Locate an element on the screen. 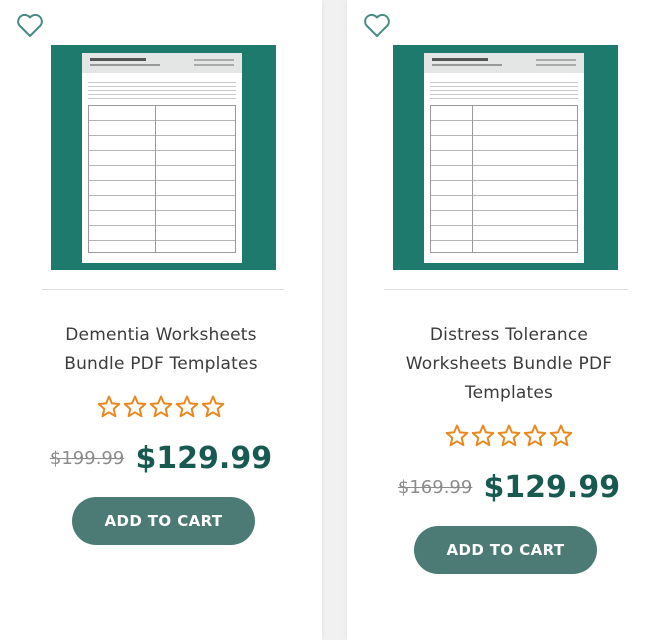  price-row: $199.99 $129.99 is located at coordinates (161, 458).